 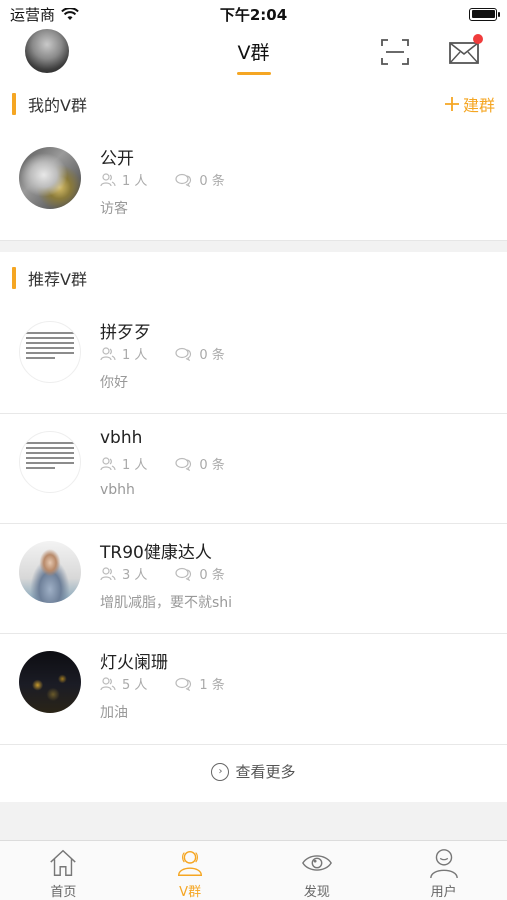 I want to click on tab-home: 首页, so click(x=63, y=870).